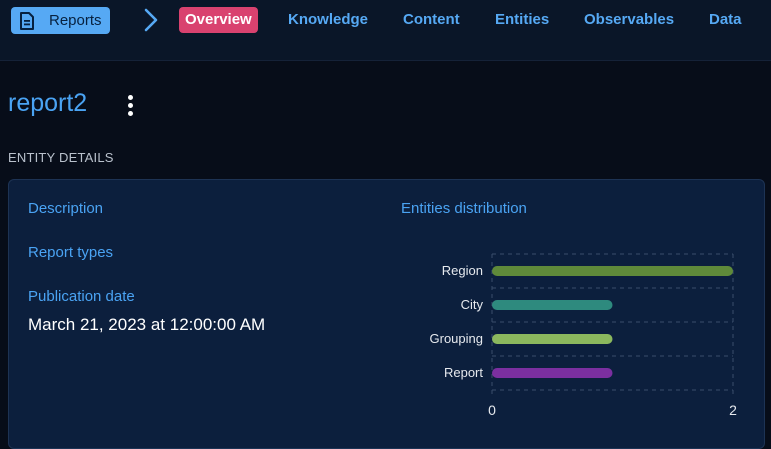 This screenshot has height=449, width=771. What do you see at coordinates (463, 372) in the screenshot?
I see `chart-category-label: Report` at bounding box center [463, 372].